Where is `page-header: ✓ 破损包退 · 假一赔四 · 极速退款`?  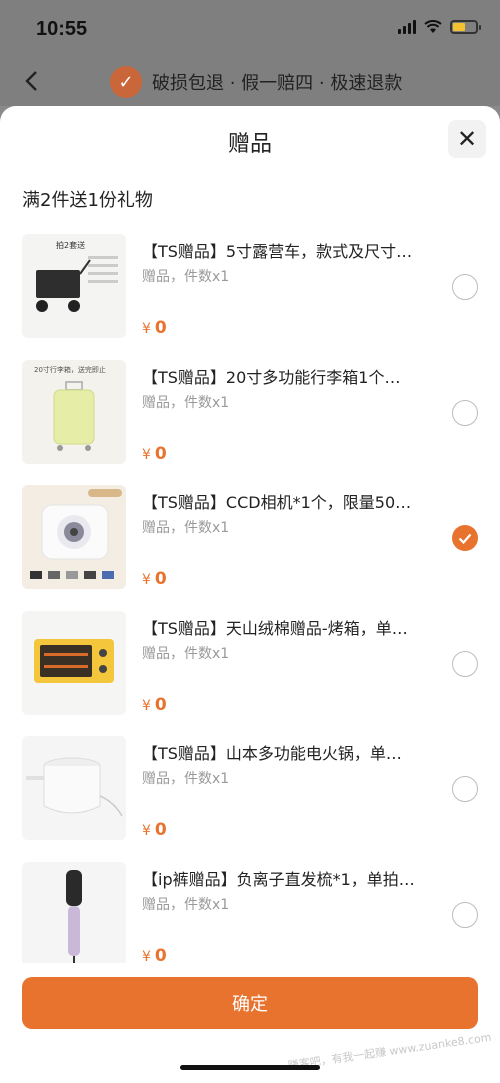
page-header: ✓ 破损包退 · 假一赔四 · 极速退款 is located at coordinates (250, 82).